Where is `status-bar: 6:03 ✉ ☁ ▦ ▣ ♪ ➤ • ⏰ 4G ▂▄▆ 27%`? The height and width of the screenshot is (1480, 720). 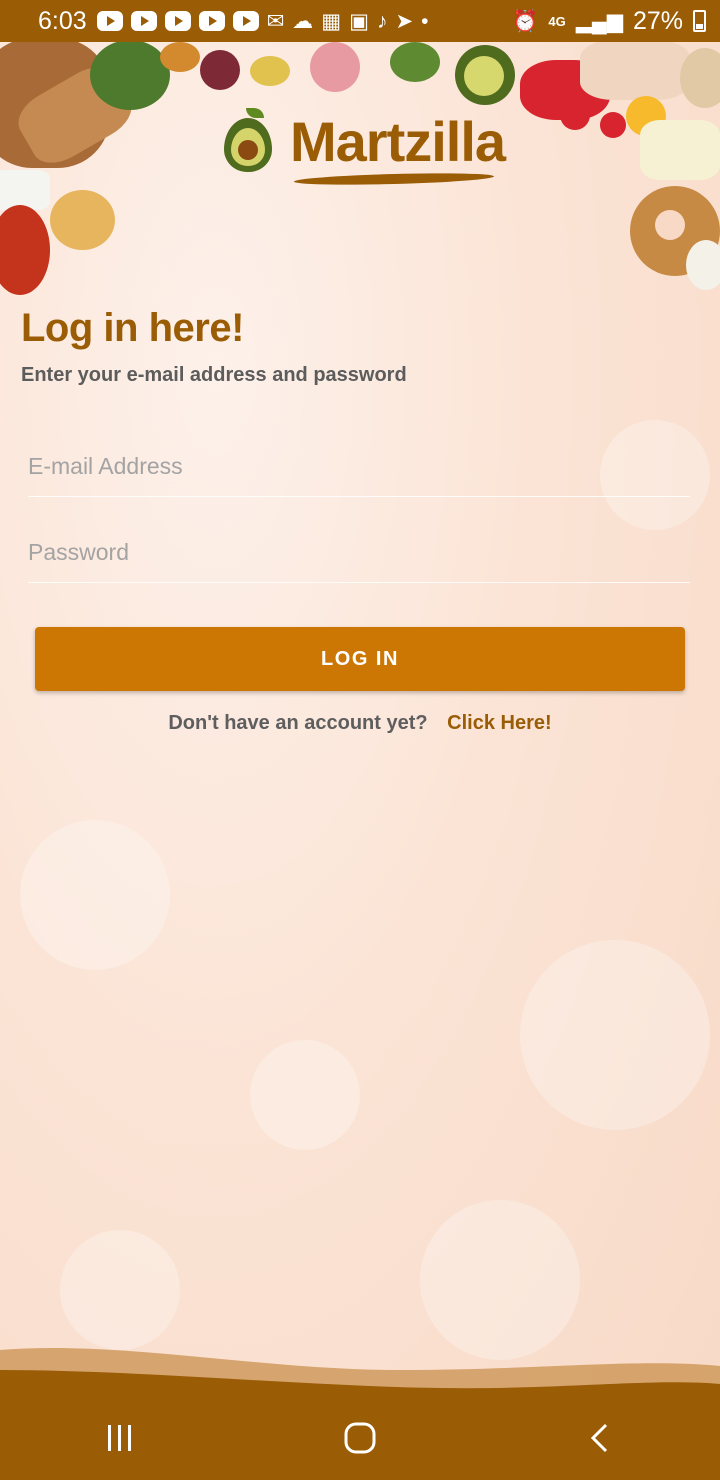 status-bar: 6:03 ✉ ☁ ▦ ▣ ♪ ➤ • ⏰ 4G ▂▄▆ 27% is located at coordinates (360, 21).